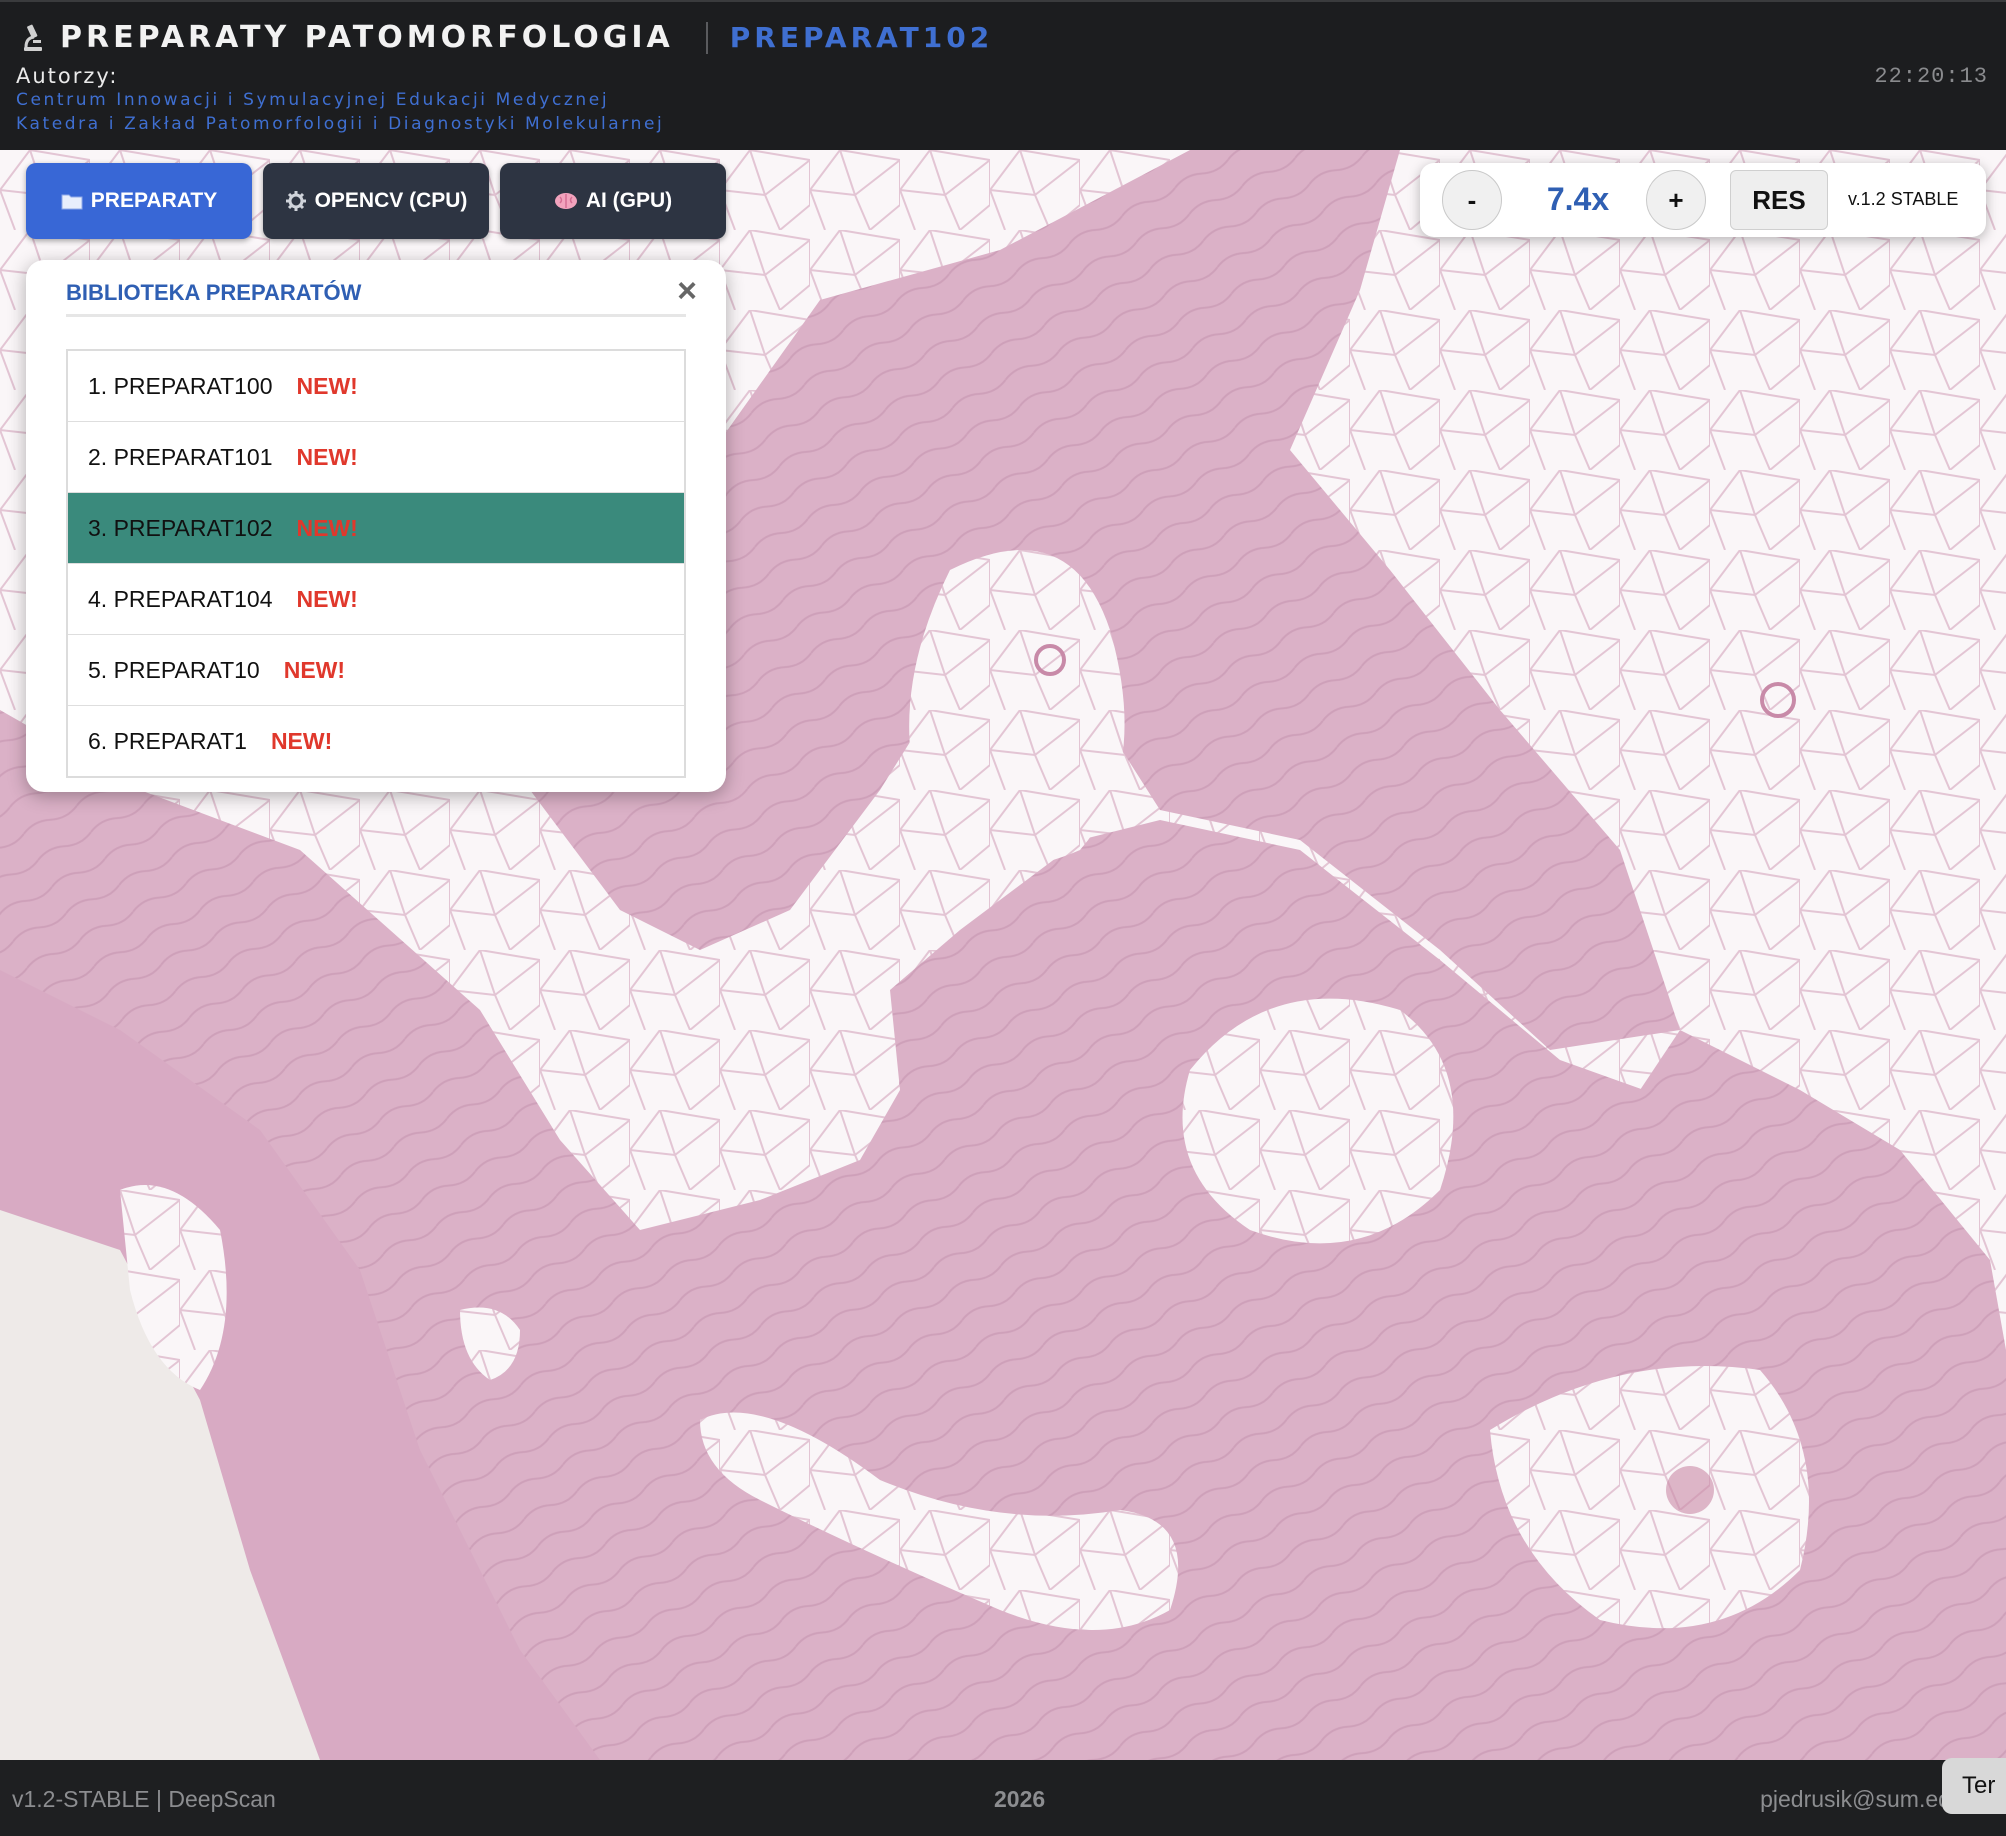 The width and height of the screenshot is (2006, 1836). I want to click on authors-label: Autorzy:, so click(67, 76).